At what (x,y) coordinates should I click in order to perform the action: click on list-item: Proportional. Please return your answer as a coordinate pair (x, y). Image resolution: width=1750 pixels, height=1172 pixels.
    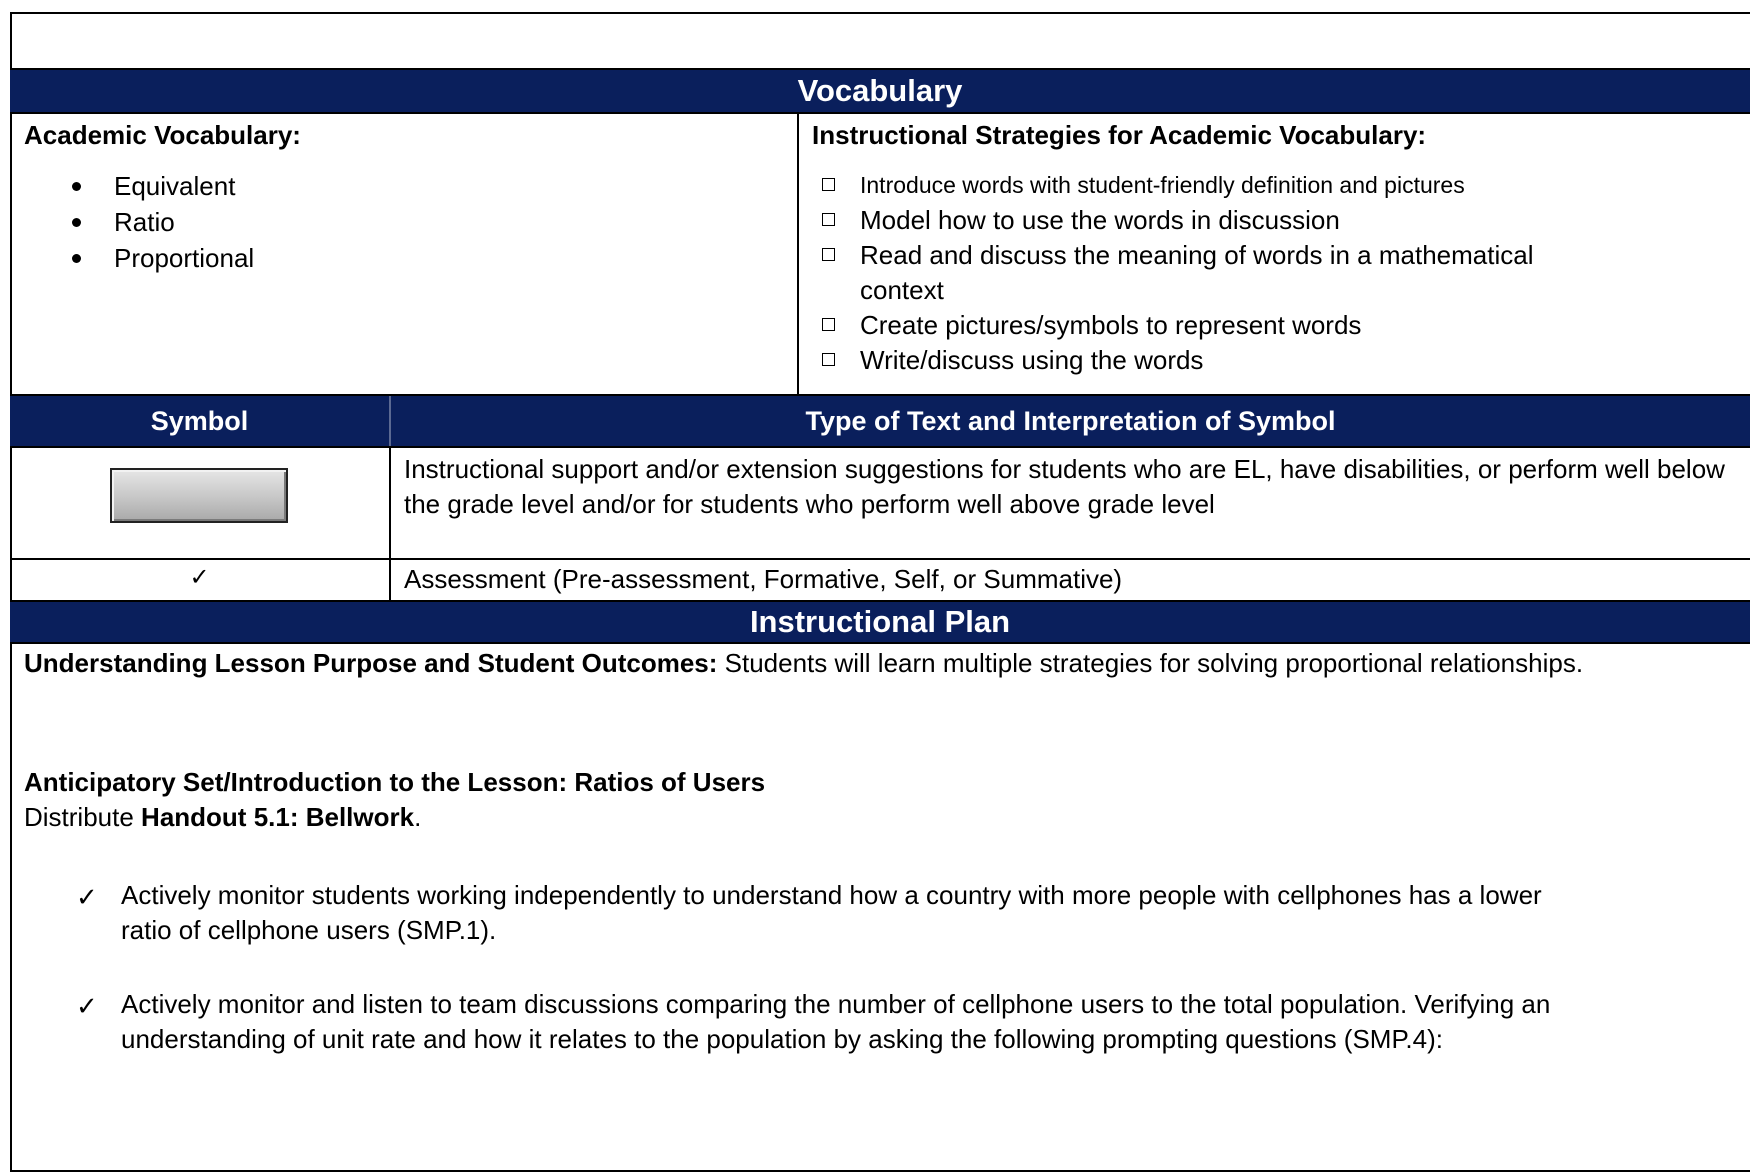
    Looking at the image, I should click on (404, 258).